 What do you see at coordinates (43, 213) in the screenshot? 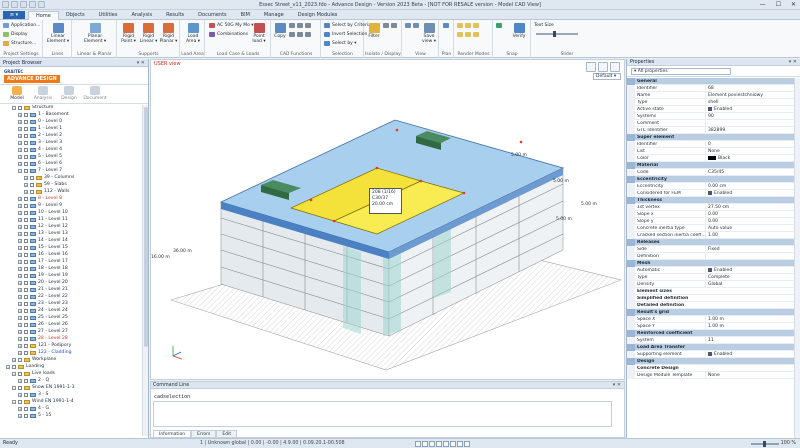
I see `tree-item: +10 - Level 10` at bounding box center [43, 213].